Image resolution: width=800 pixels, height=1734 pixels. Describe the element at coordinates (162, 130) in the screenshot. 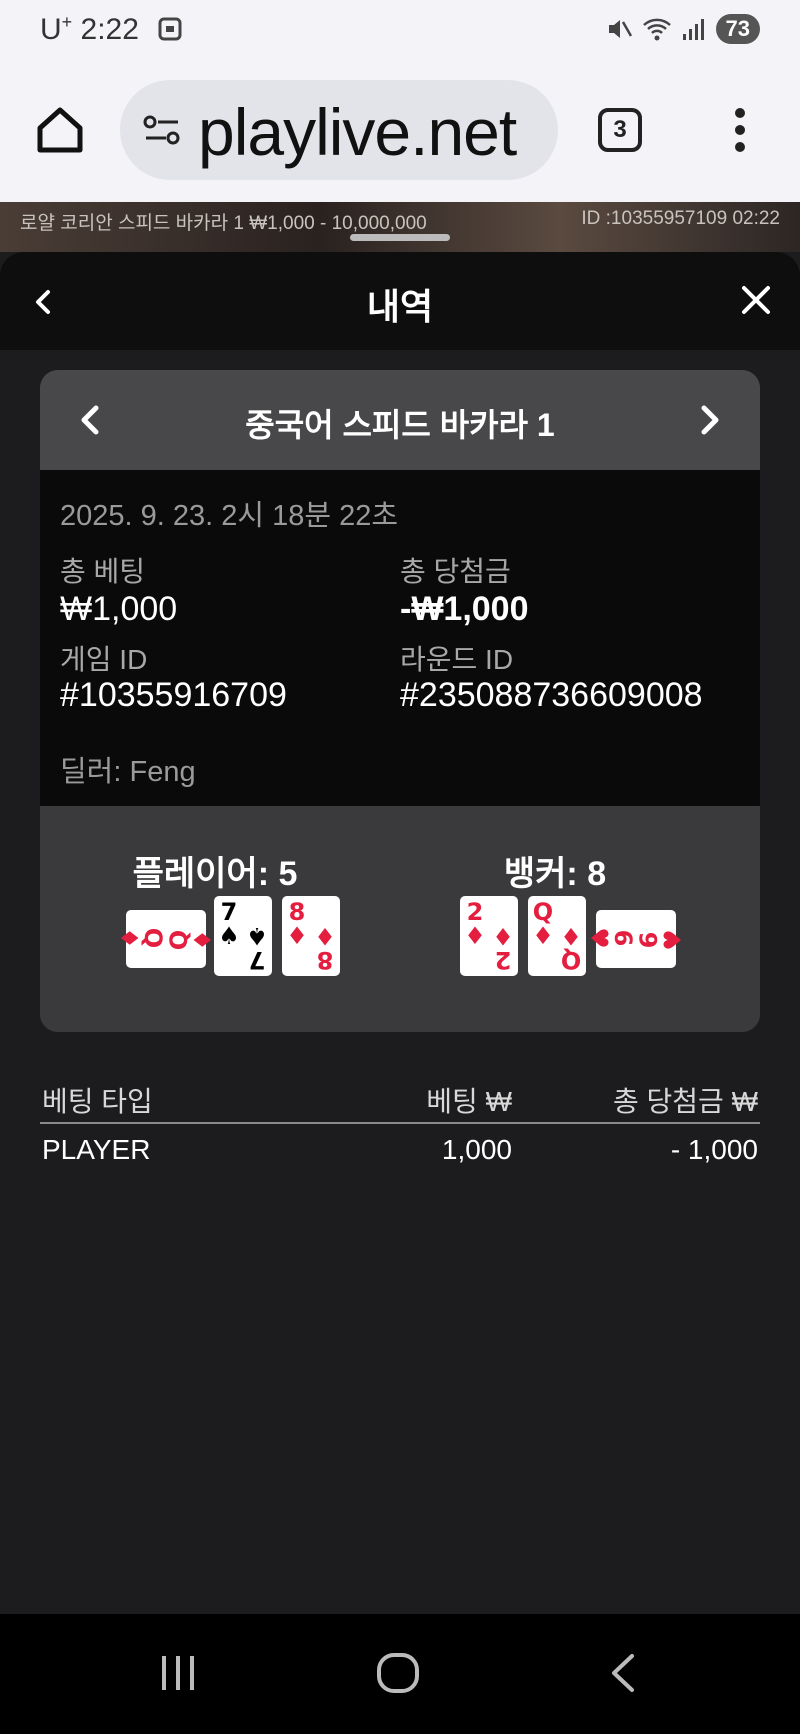

I see `site-settings-icon` at that location.